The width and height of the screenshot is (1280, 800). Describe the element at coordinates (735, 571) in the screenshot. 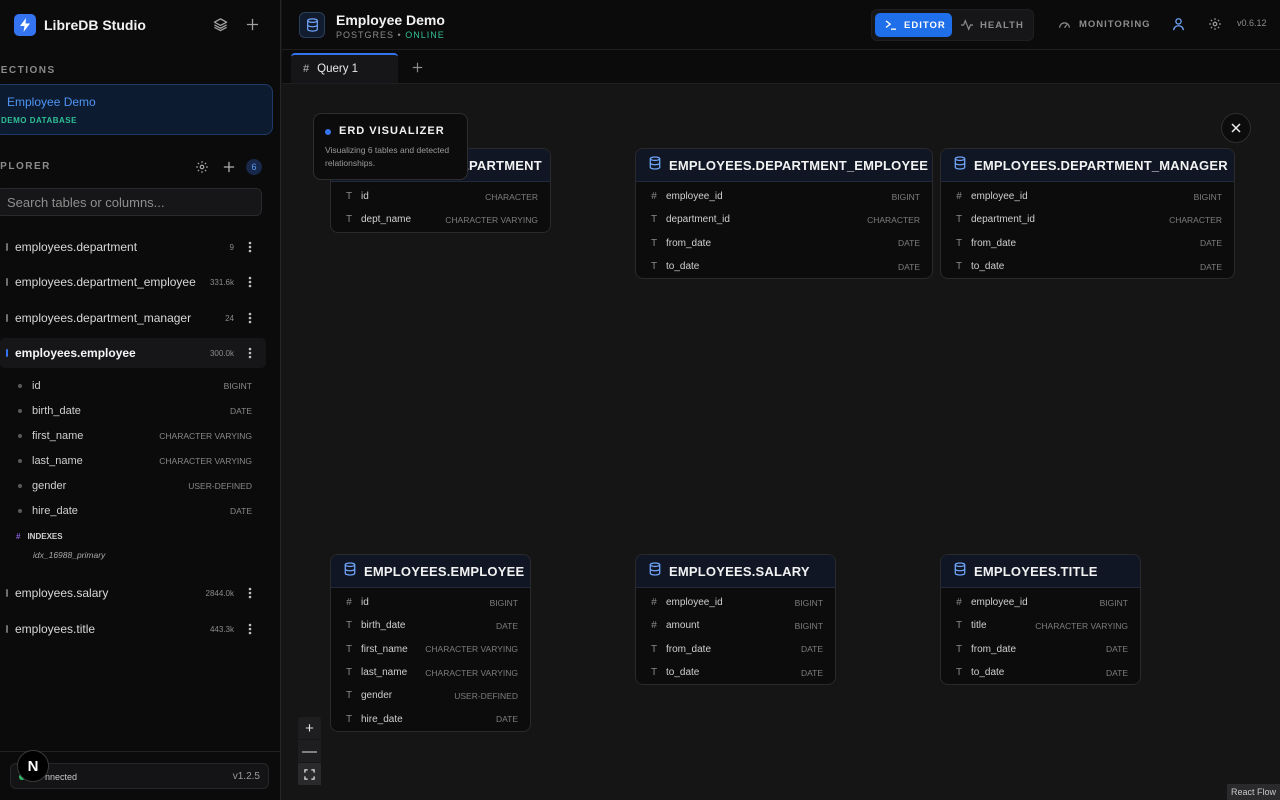

I see `erd-node-header: EMPLOYEES.SALARY` at that location.